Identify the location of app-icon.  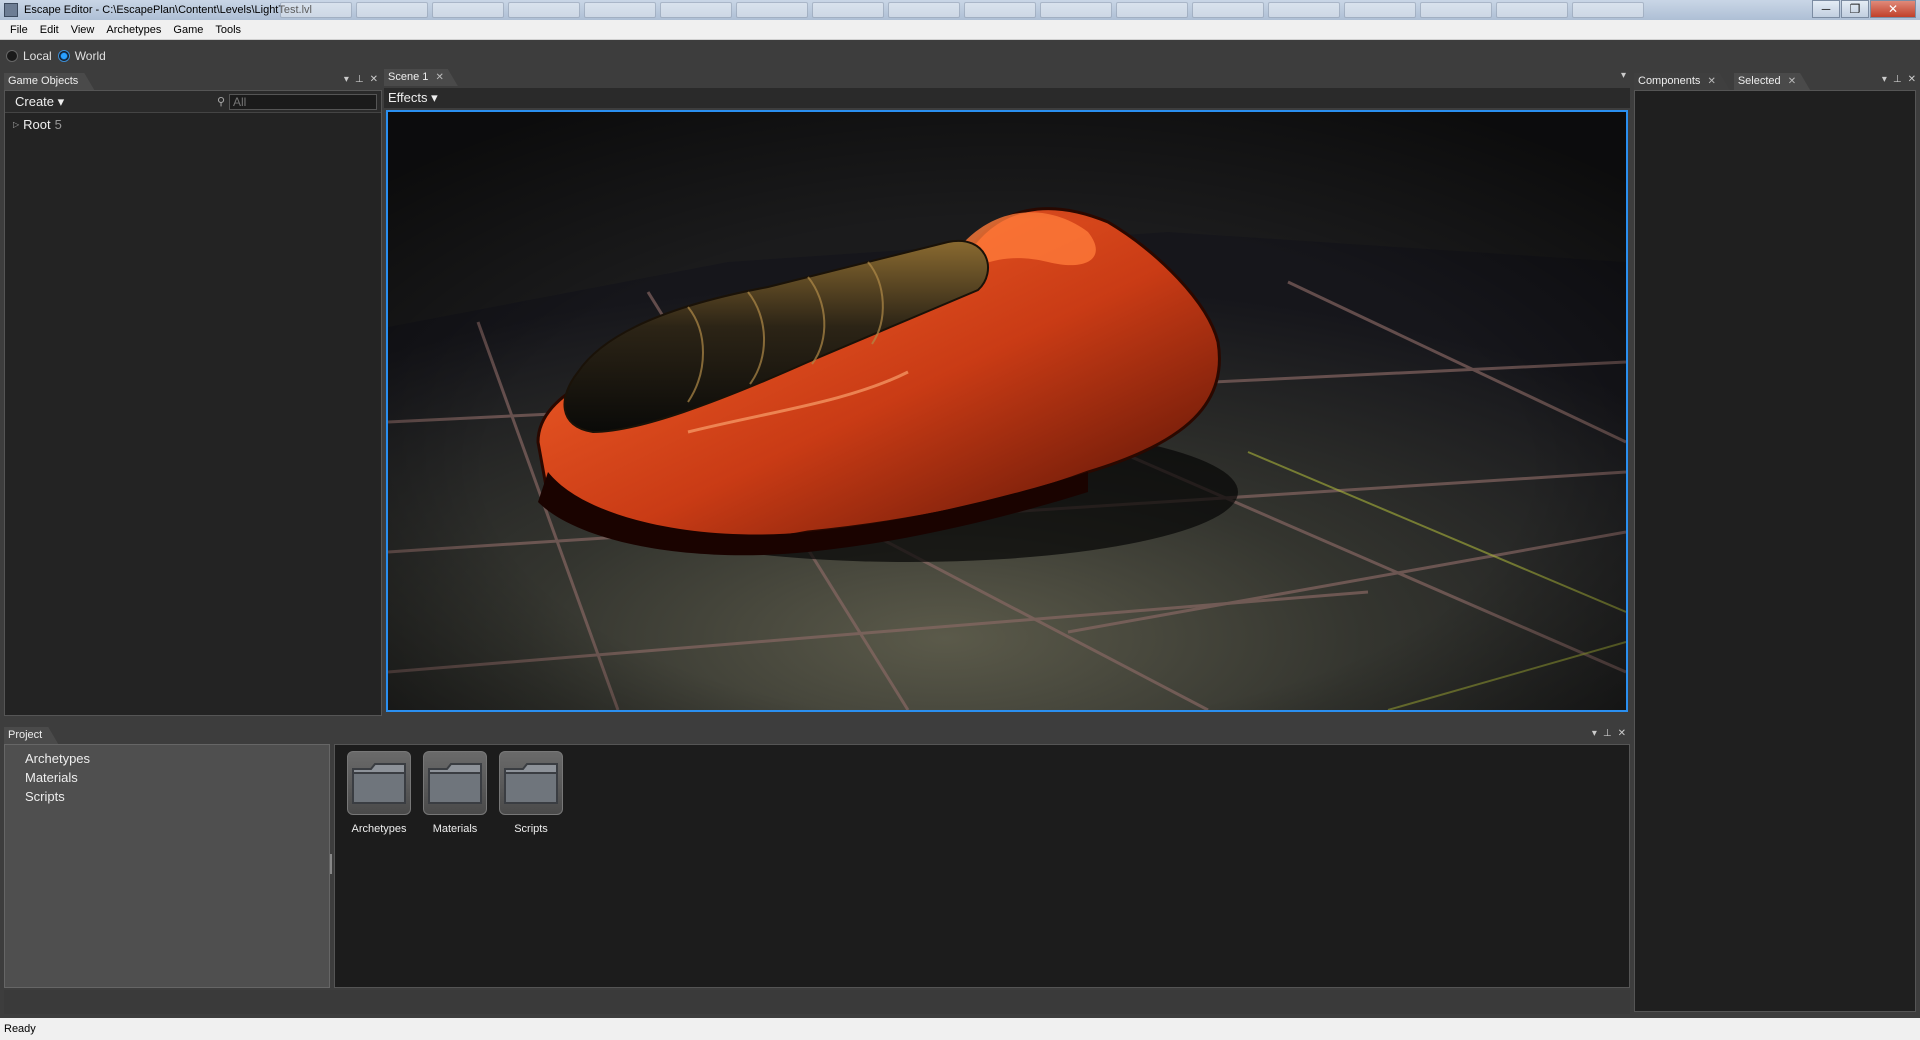
(11, 10).